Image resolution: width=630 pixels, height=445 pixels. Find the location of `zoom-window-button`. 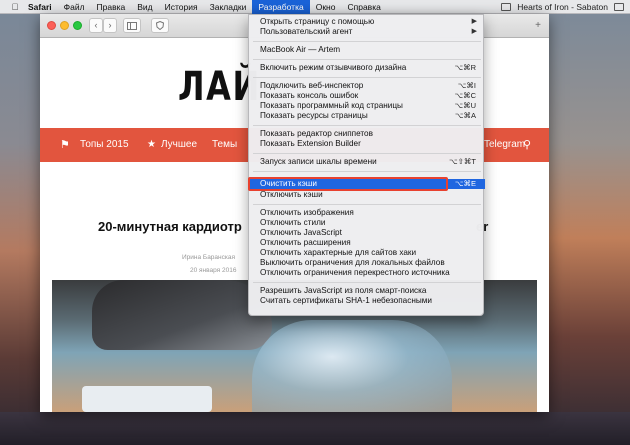

zoom-window-button is located at coordinates (77, 25).